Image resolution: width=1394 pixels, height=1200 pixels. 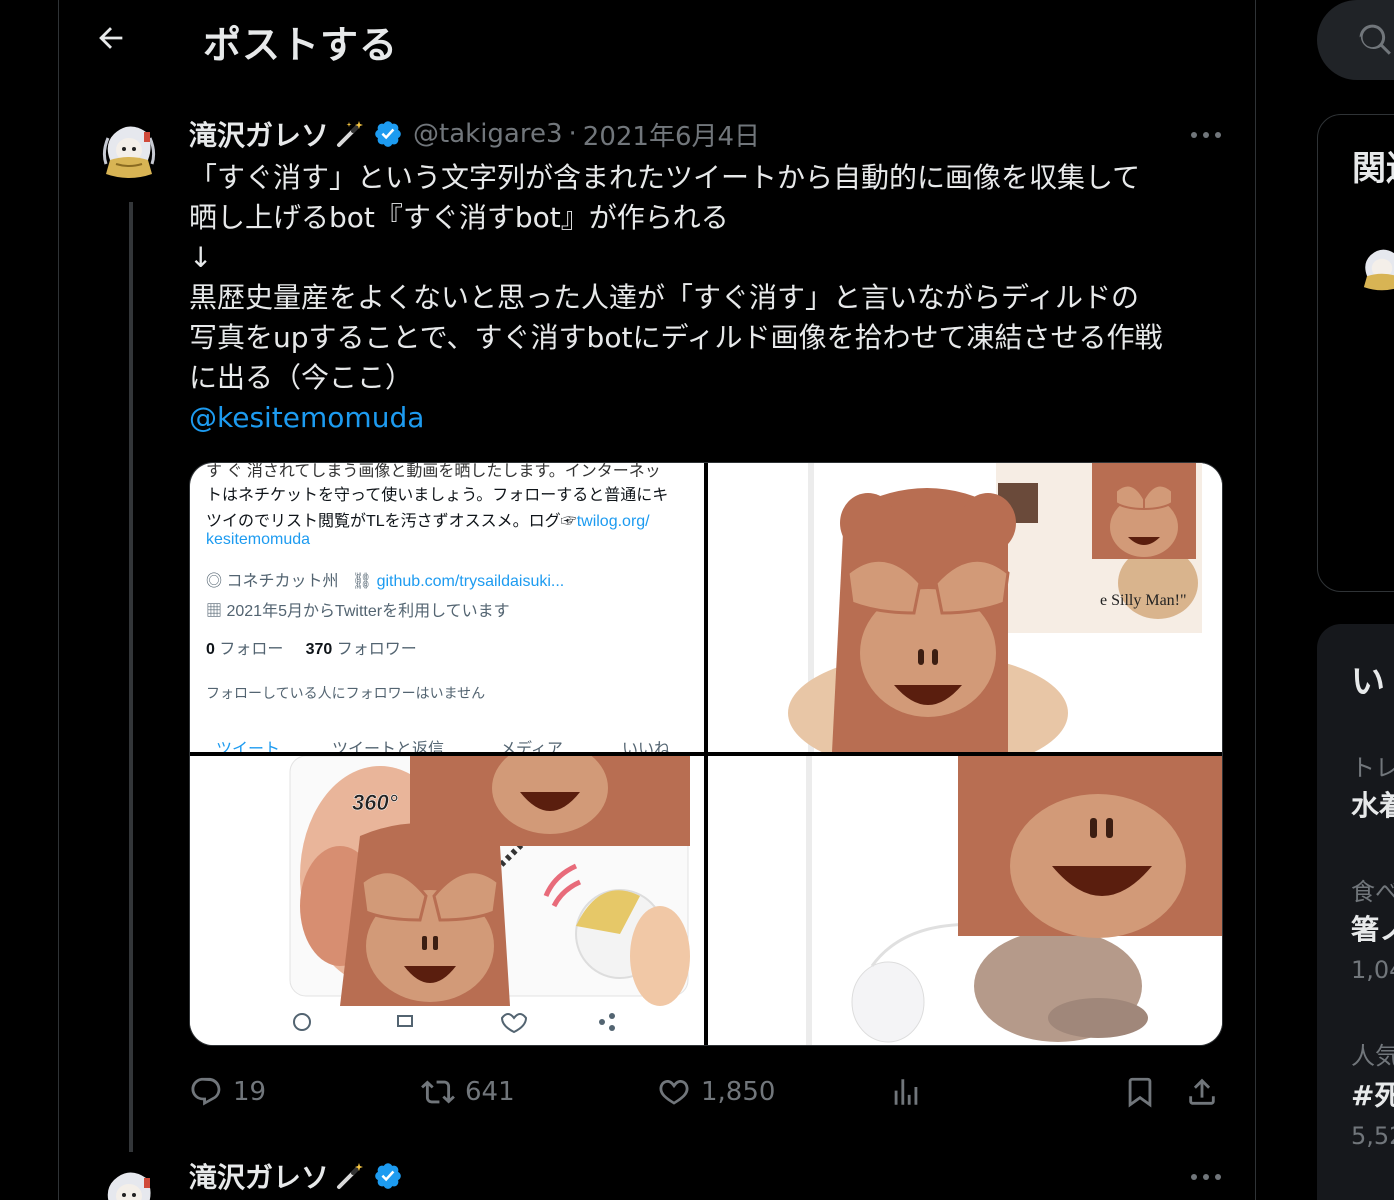 What do you see at coordinates (227, 1092) in the screenshot?
I see `reply-button: 19` at bounding box center [227, 1092].